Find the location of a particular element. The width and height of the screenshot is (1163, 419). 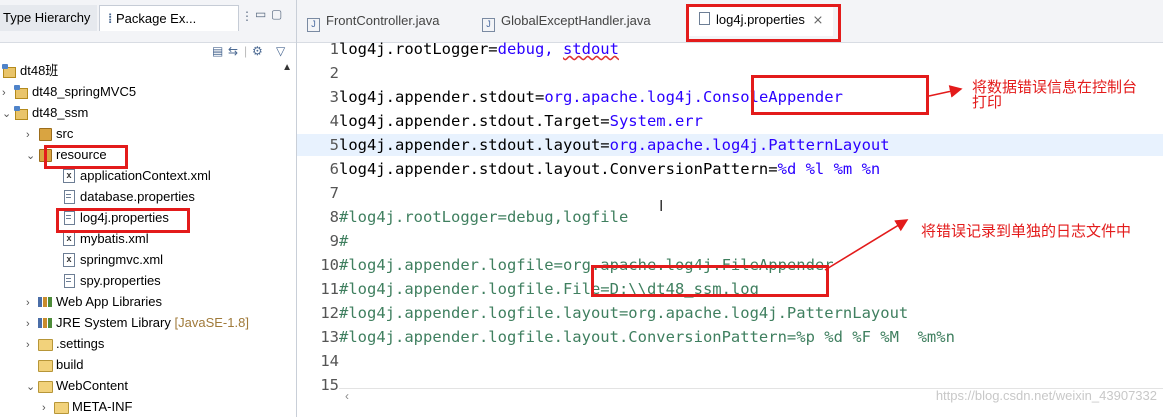

tree-item-src: › src is located at coordinates (49, 133).